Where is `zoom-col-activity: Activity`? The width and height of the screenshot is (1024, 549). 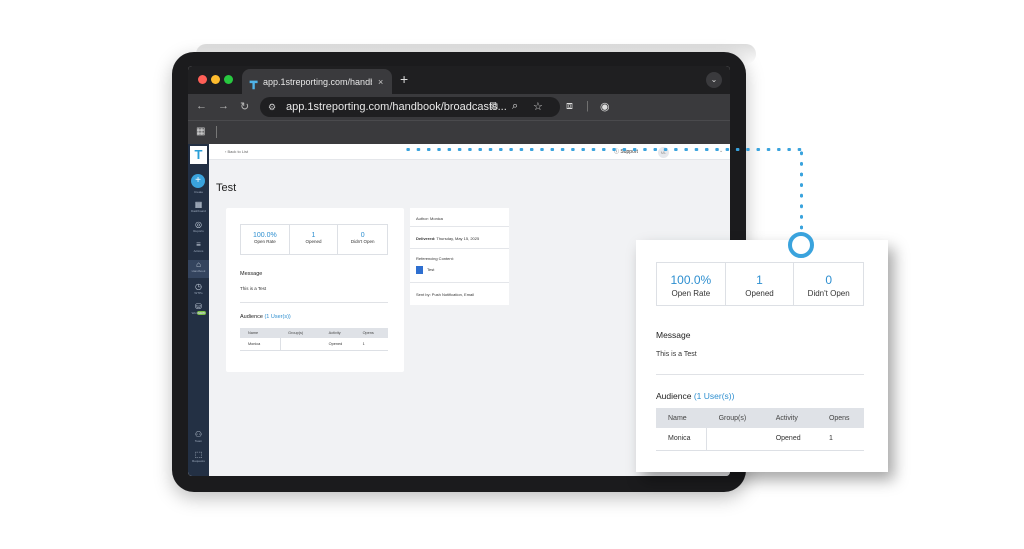 zoom-col-activity: Activity is located at coordinates (790, 418).